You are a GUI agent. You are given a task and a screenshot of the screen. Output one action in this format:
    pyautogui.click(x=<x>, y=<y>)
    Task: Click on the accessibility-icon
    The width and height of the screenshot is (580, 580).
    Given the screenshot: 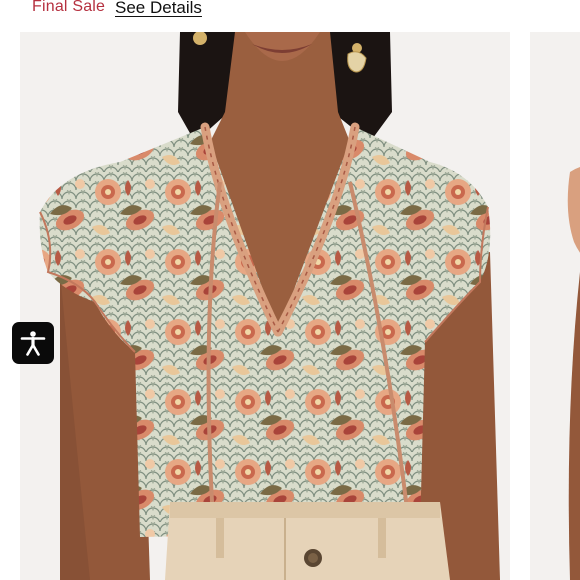 What is the action you would take?
    pyautogui.click(x=33, y=343)
    